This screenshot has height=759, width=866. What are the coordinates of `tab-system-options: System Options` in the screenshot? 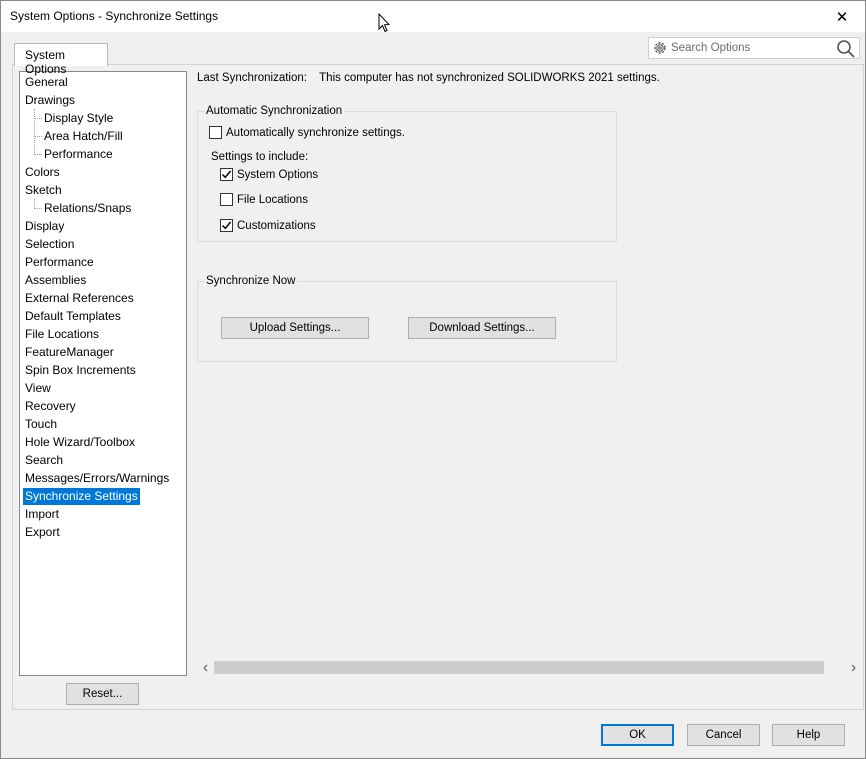 It's located at (61, 59).